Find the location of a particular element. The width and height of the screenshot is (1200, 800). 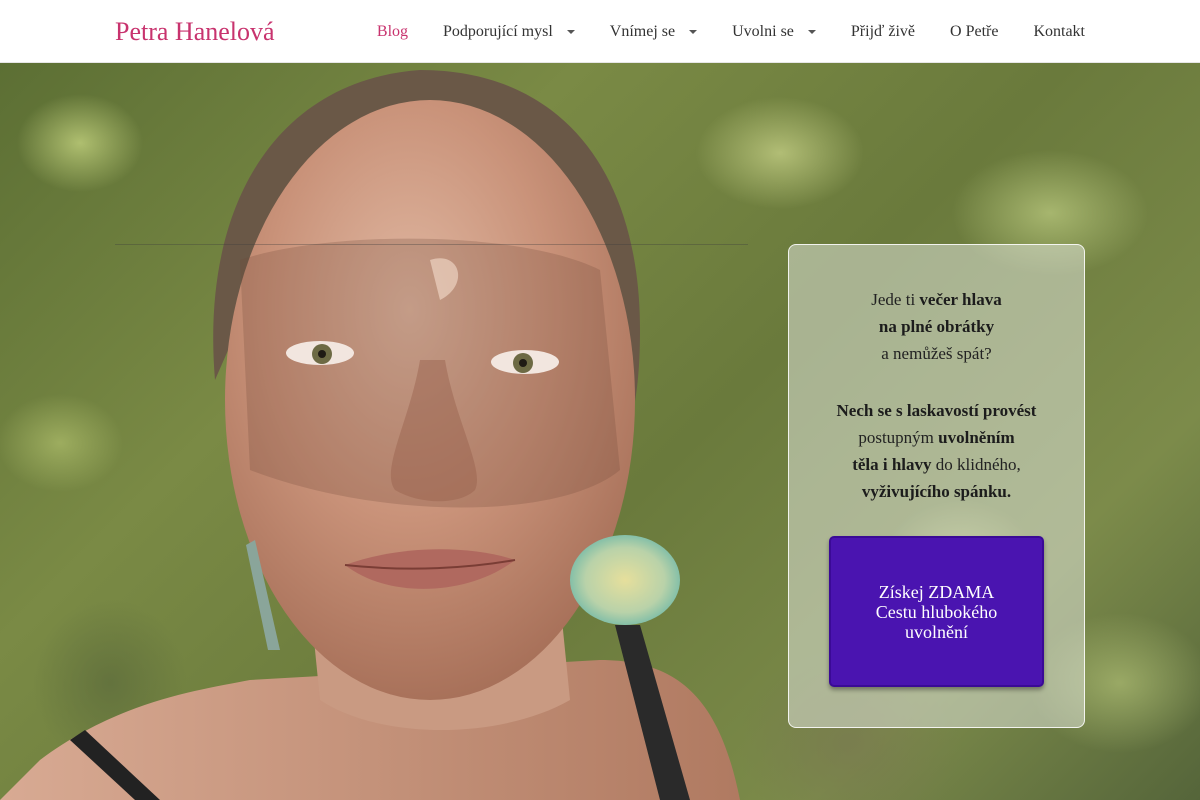

card-text-bold: večer hlava is located at coordinates (960, 299).